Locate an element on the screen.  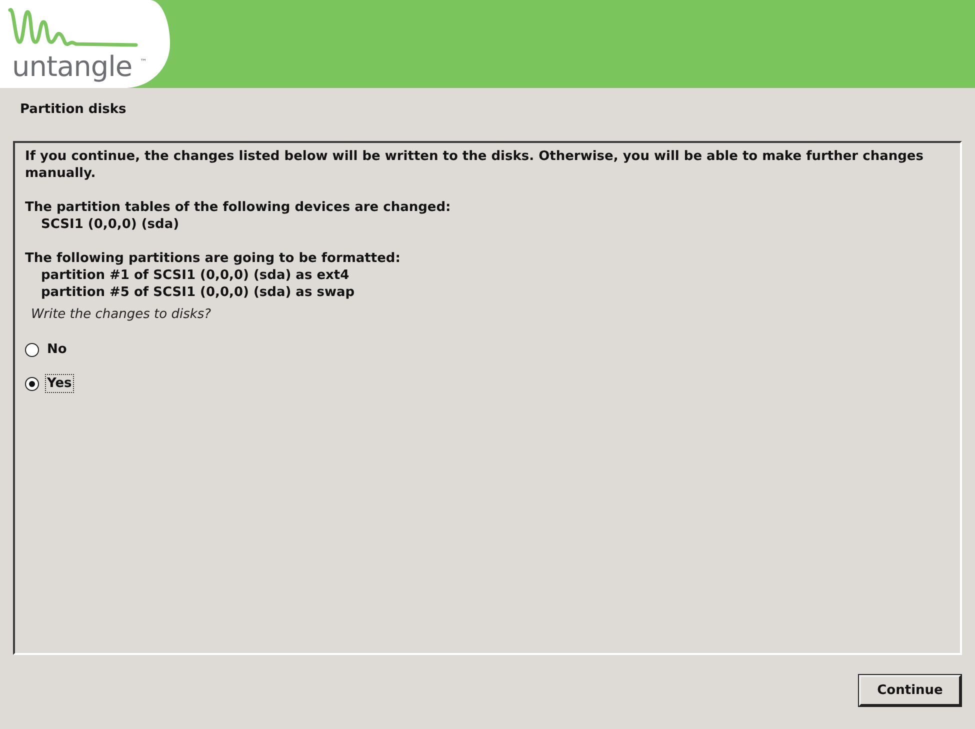
option-label: Yes is located at coordinates (59, 383).